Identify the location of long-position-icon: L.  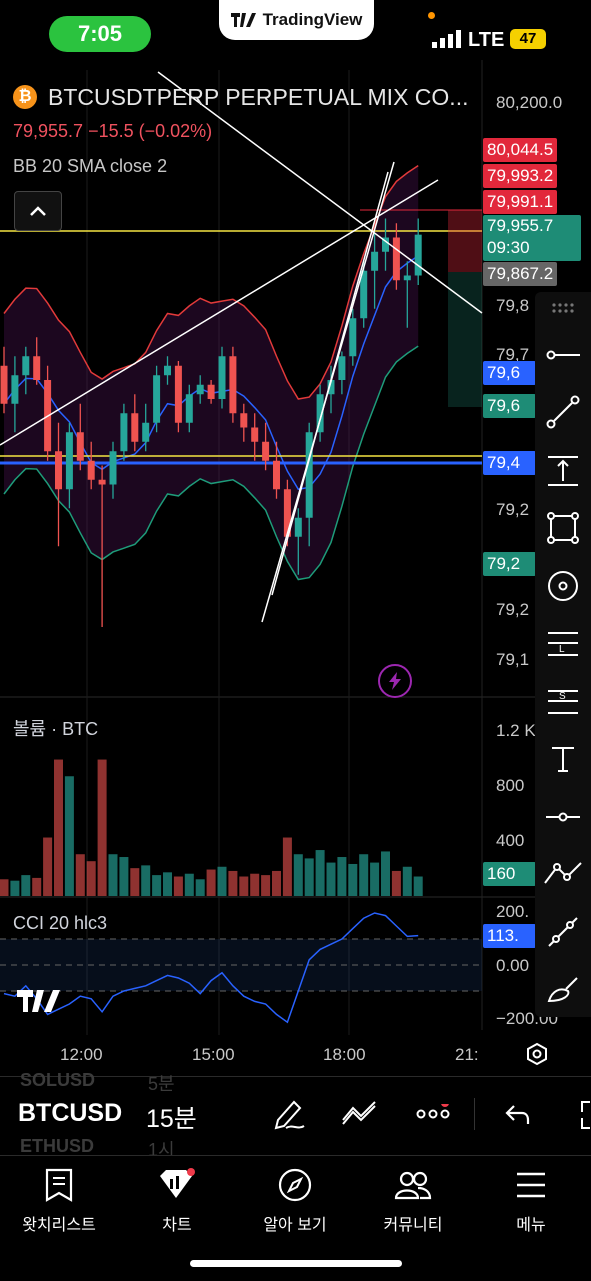
(563, 644).